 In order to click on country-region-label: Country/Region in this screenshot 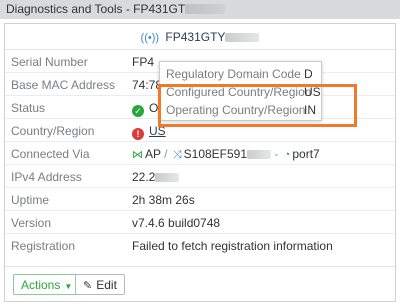, I will do `click(53, 131)`.